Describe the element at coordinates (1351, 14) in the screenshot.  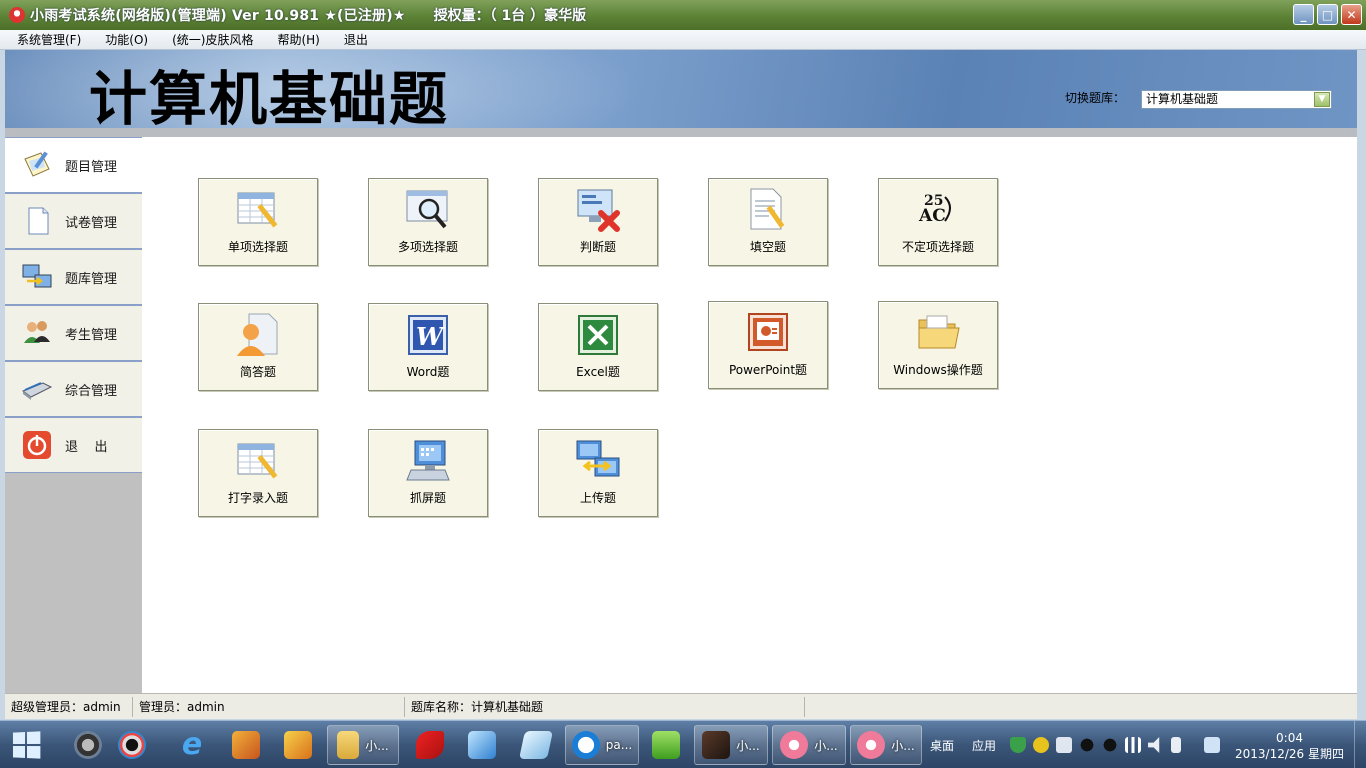
I see `close-button: ✕` at that location.